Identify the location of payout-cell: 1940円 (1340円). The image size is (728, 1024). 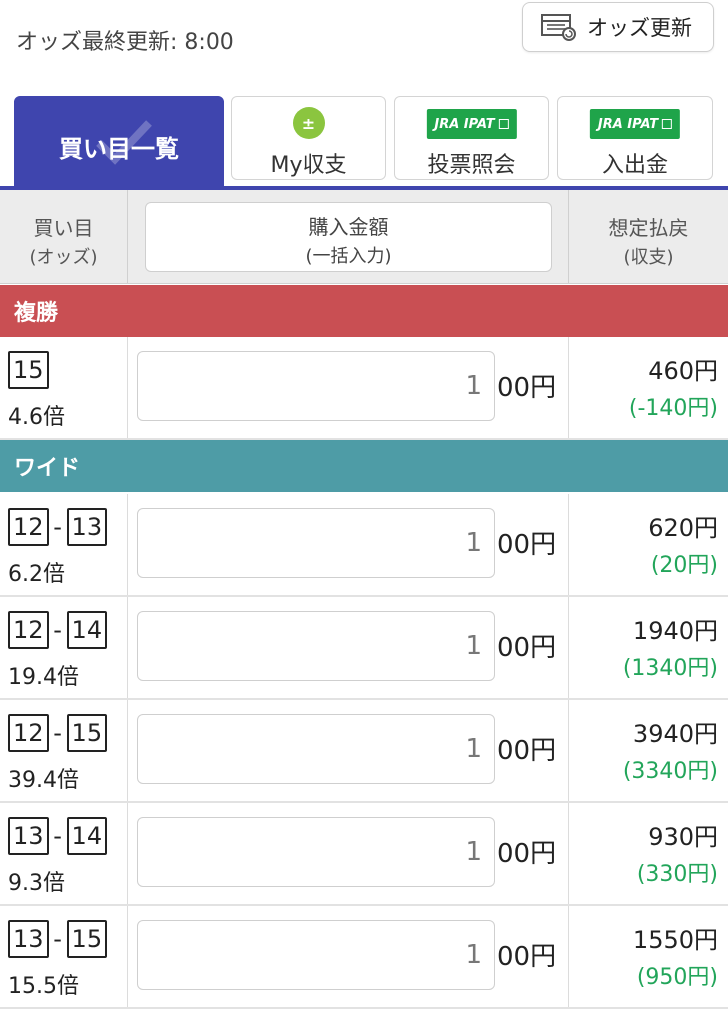
(648, 647).